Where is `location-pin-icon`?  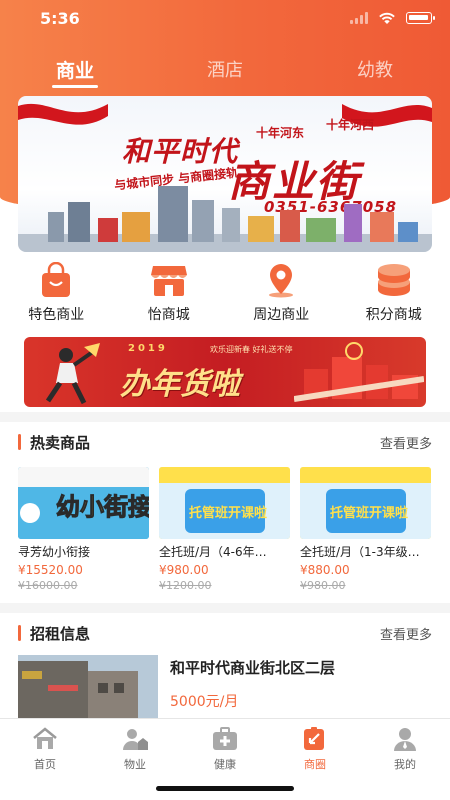 location-pin-icon is located at coordinates (281, 281).